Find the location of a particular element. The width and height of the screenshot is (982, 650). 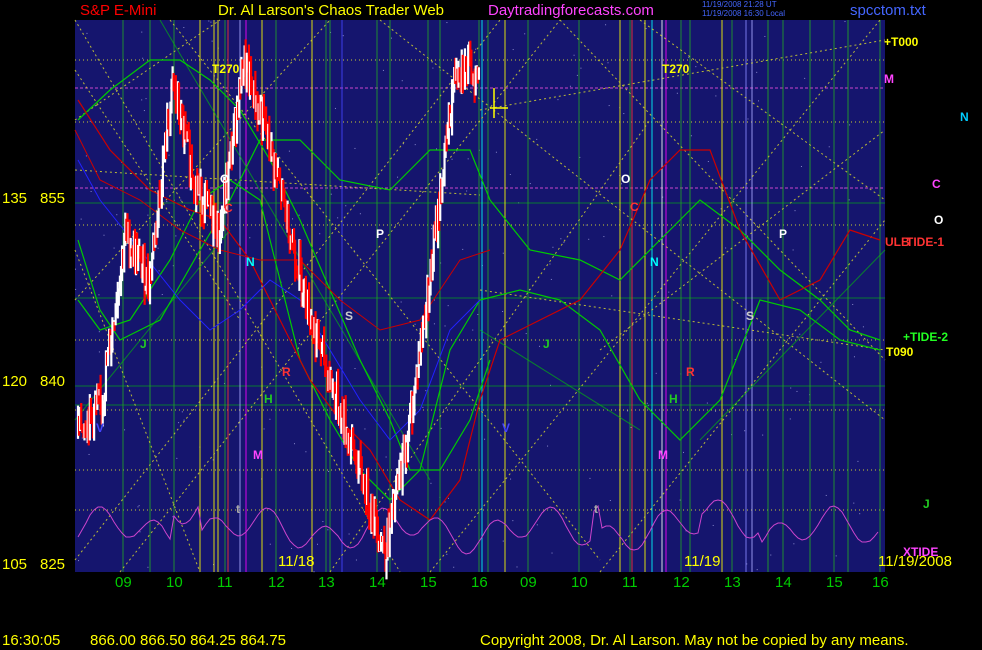

y-tick-label-right: 840 is located at coordinates (52, 381).